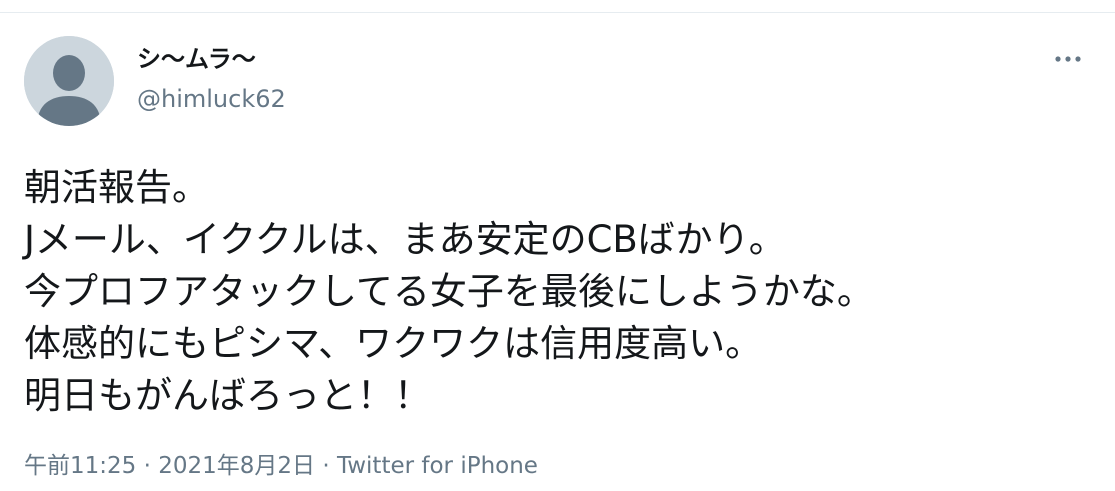 This screenshot has width=1115, height=491. I want to click on display-name: シ〜ムラ〜, so click(196, 59).